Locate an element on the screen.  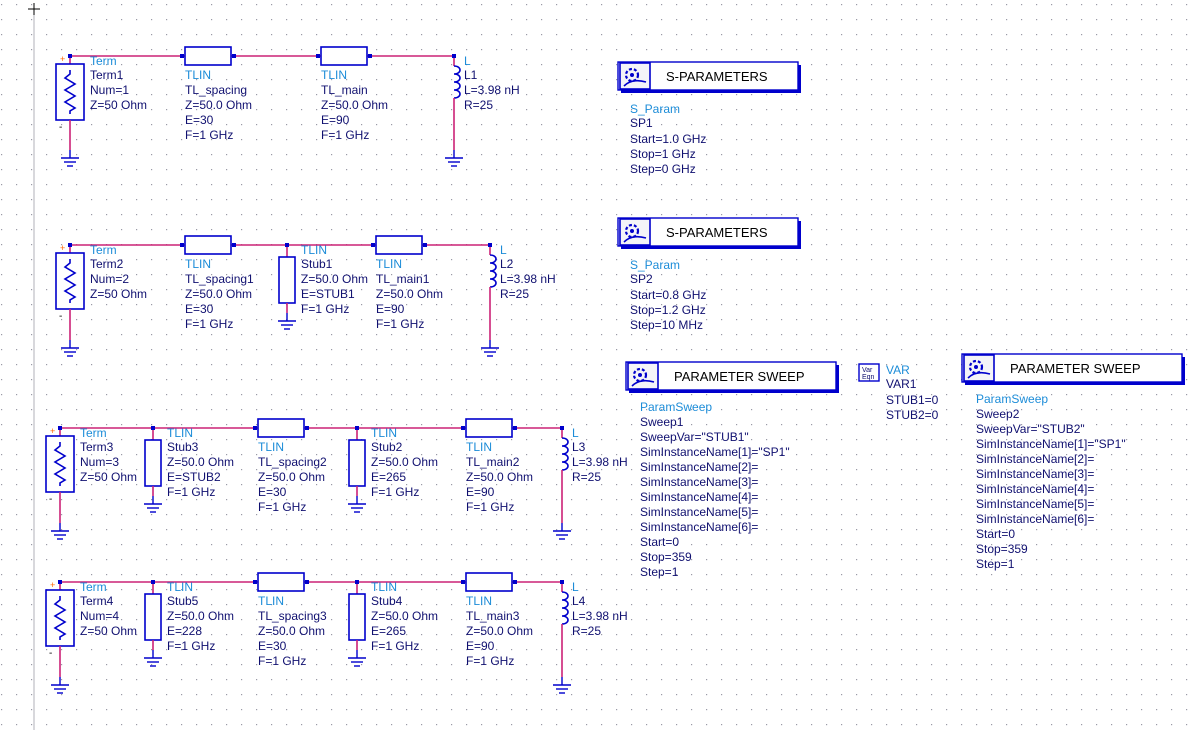
tlin-name-label: TL_main3 is located at coordinates (493, 616).